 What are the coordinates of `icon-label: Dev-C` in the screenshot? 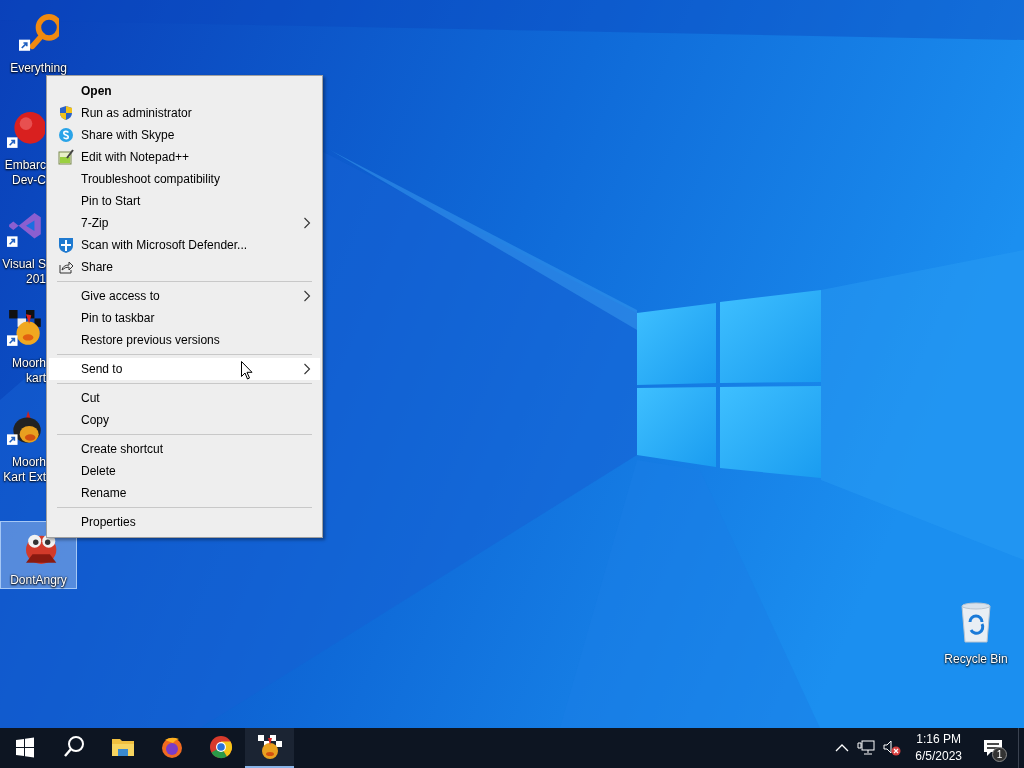 It's located at (29, 180).